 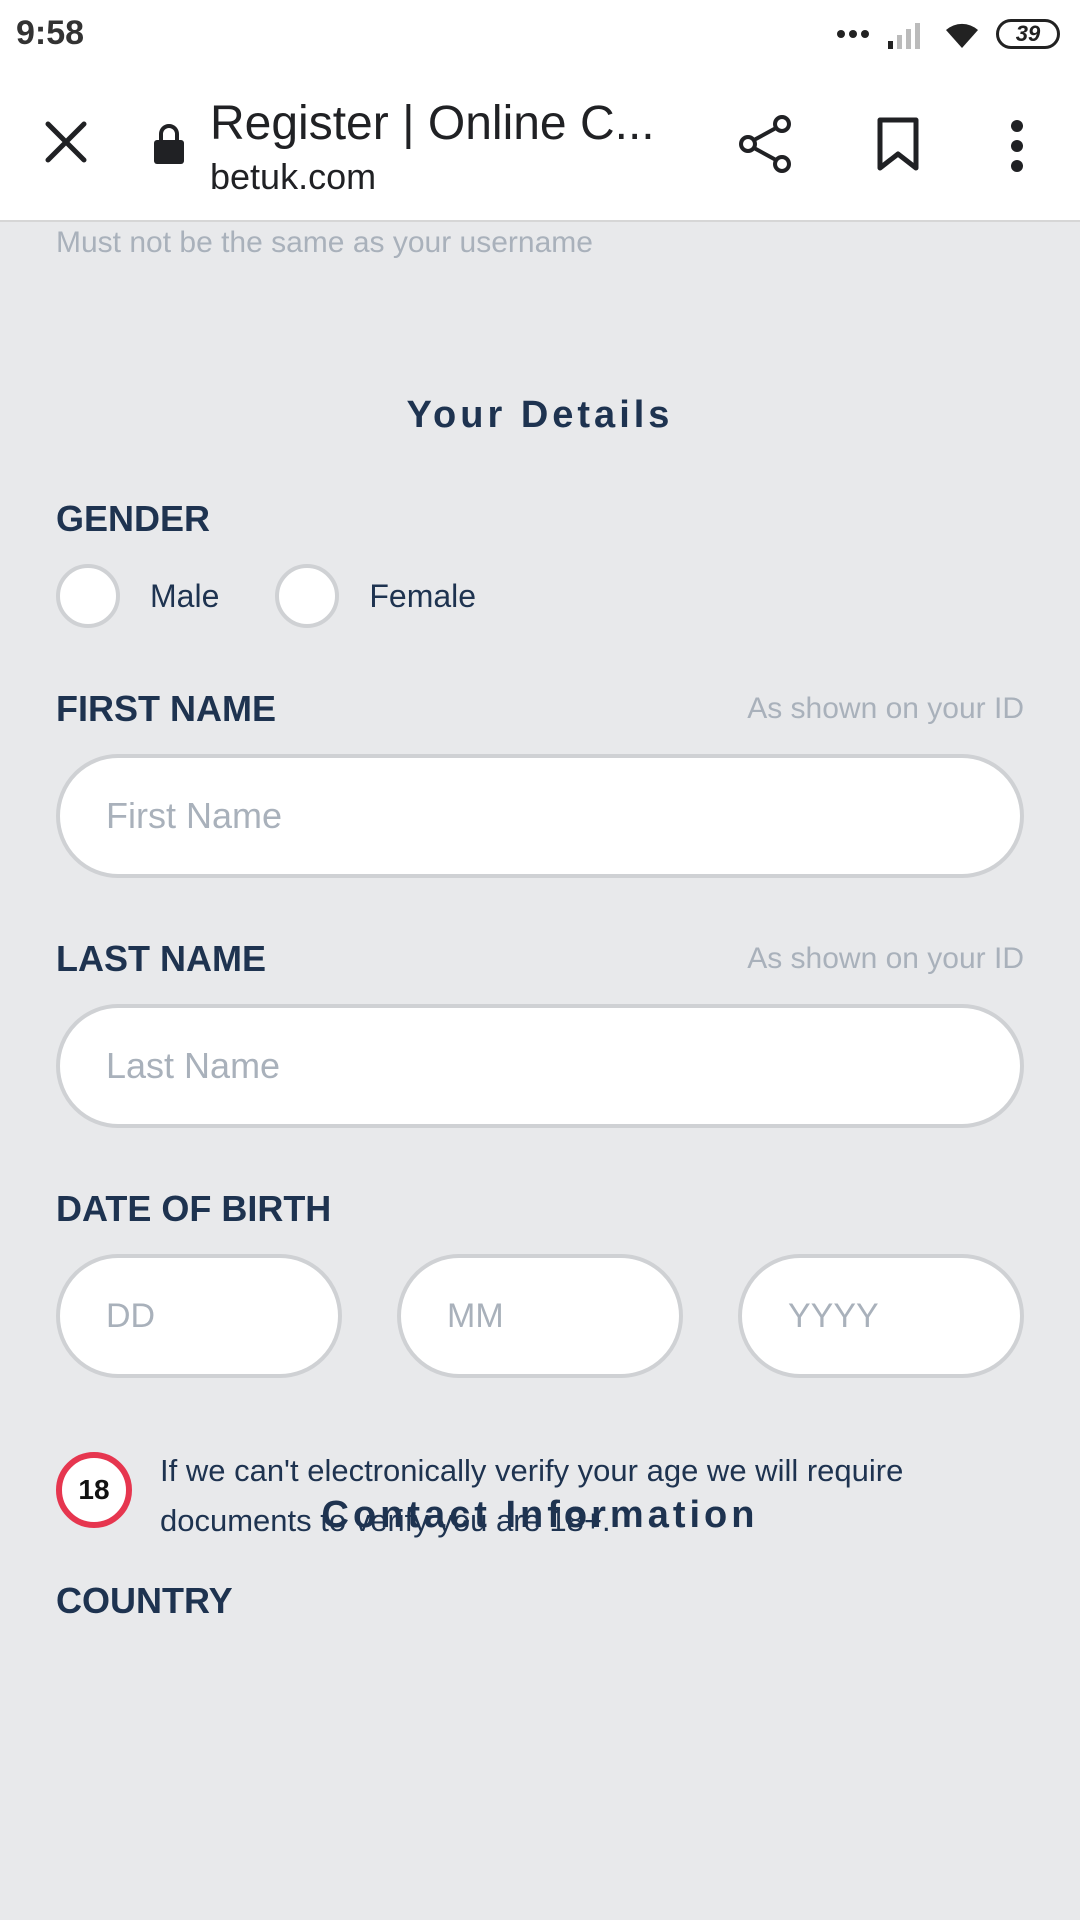 What do you see at coordinates (885, 958) in the screenshot?
I see `last-name-hint: As shown on your ID` at bounding box center [885, 958].